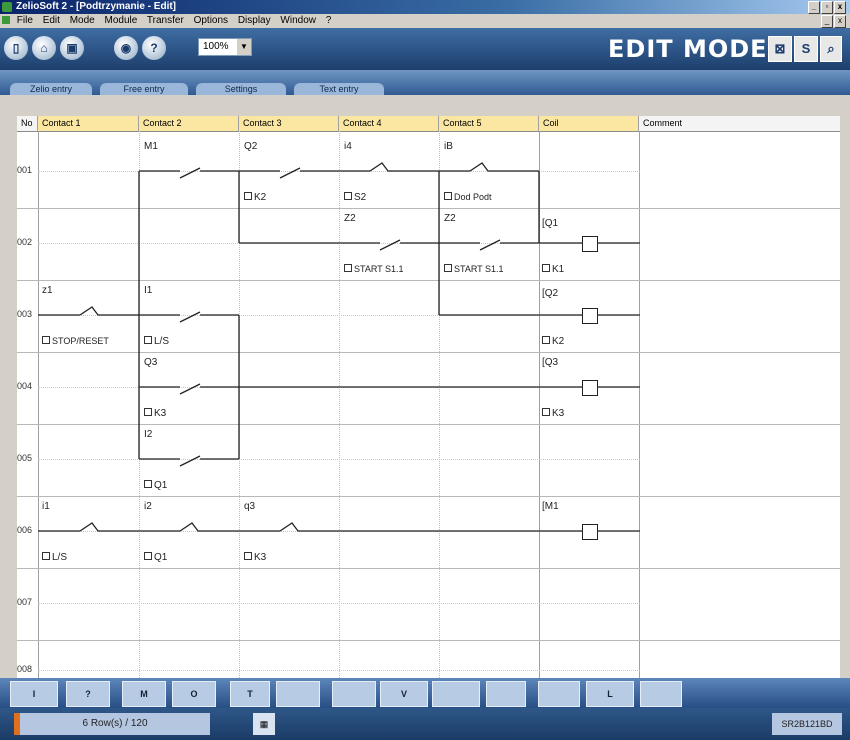  I want to click on coil-comment-text: K1, so click(558, 269).